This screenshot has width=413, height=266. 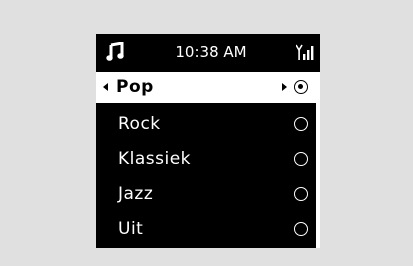 I want to click on status-bar: 10:38 AM, so click(x=208, y=52).